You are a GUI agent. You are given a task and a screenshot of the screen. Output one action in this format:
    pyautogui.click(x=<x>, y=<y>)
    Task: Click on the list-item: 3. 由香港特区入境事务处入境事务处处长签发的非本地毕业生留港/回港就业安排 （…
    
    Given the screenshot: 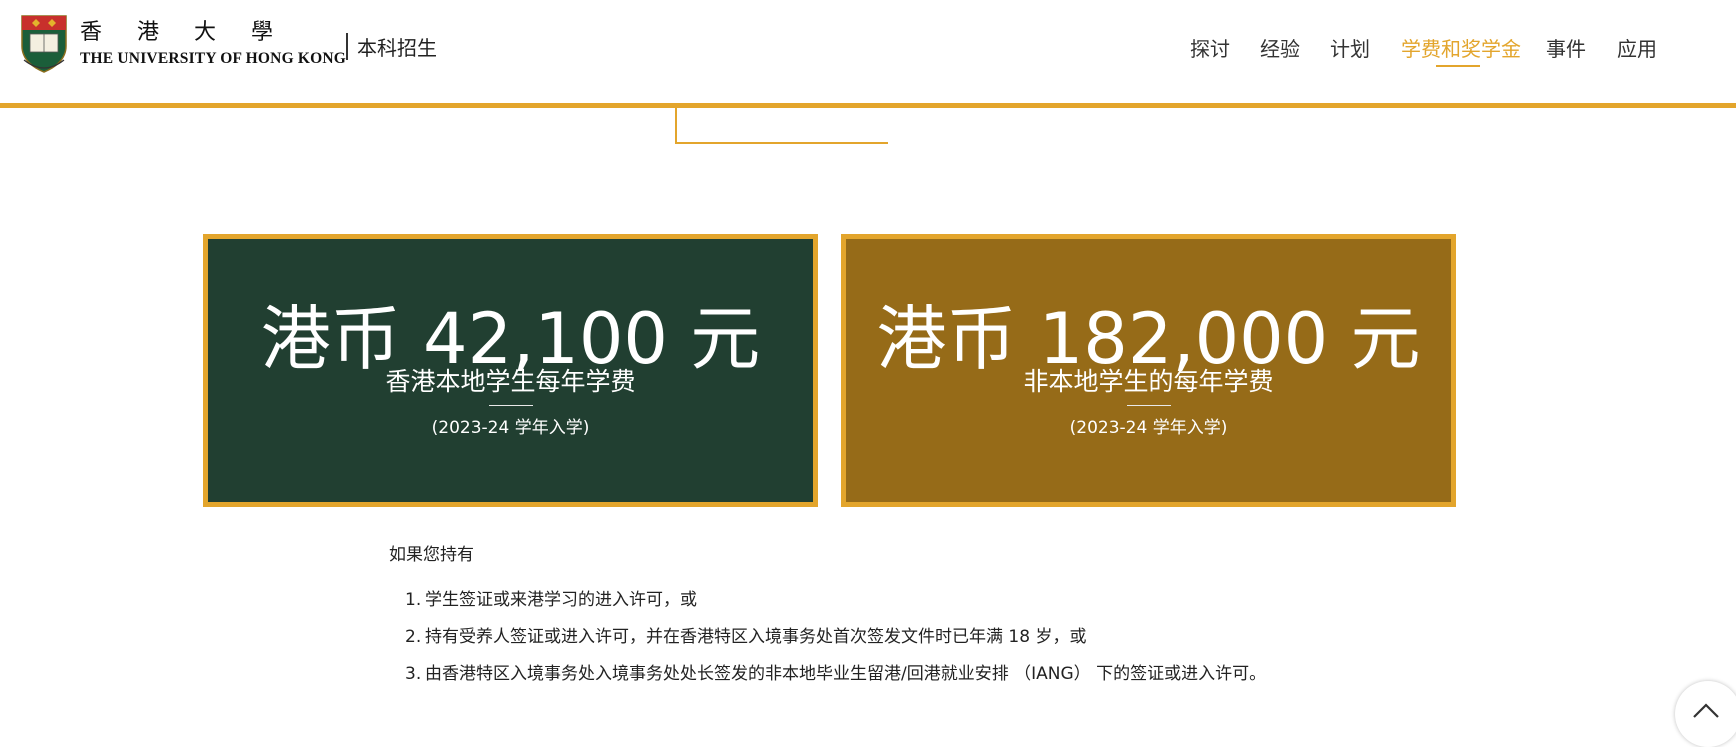 What is the action you would take?
    pyautogui.click(x=829, y=674)
    